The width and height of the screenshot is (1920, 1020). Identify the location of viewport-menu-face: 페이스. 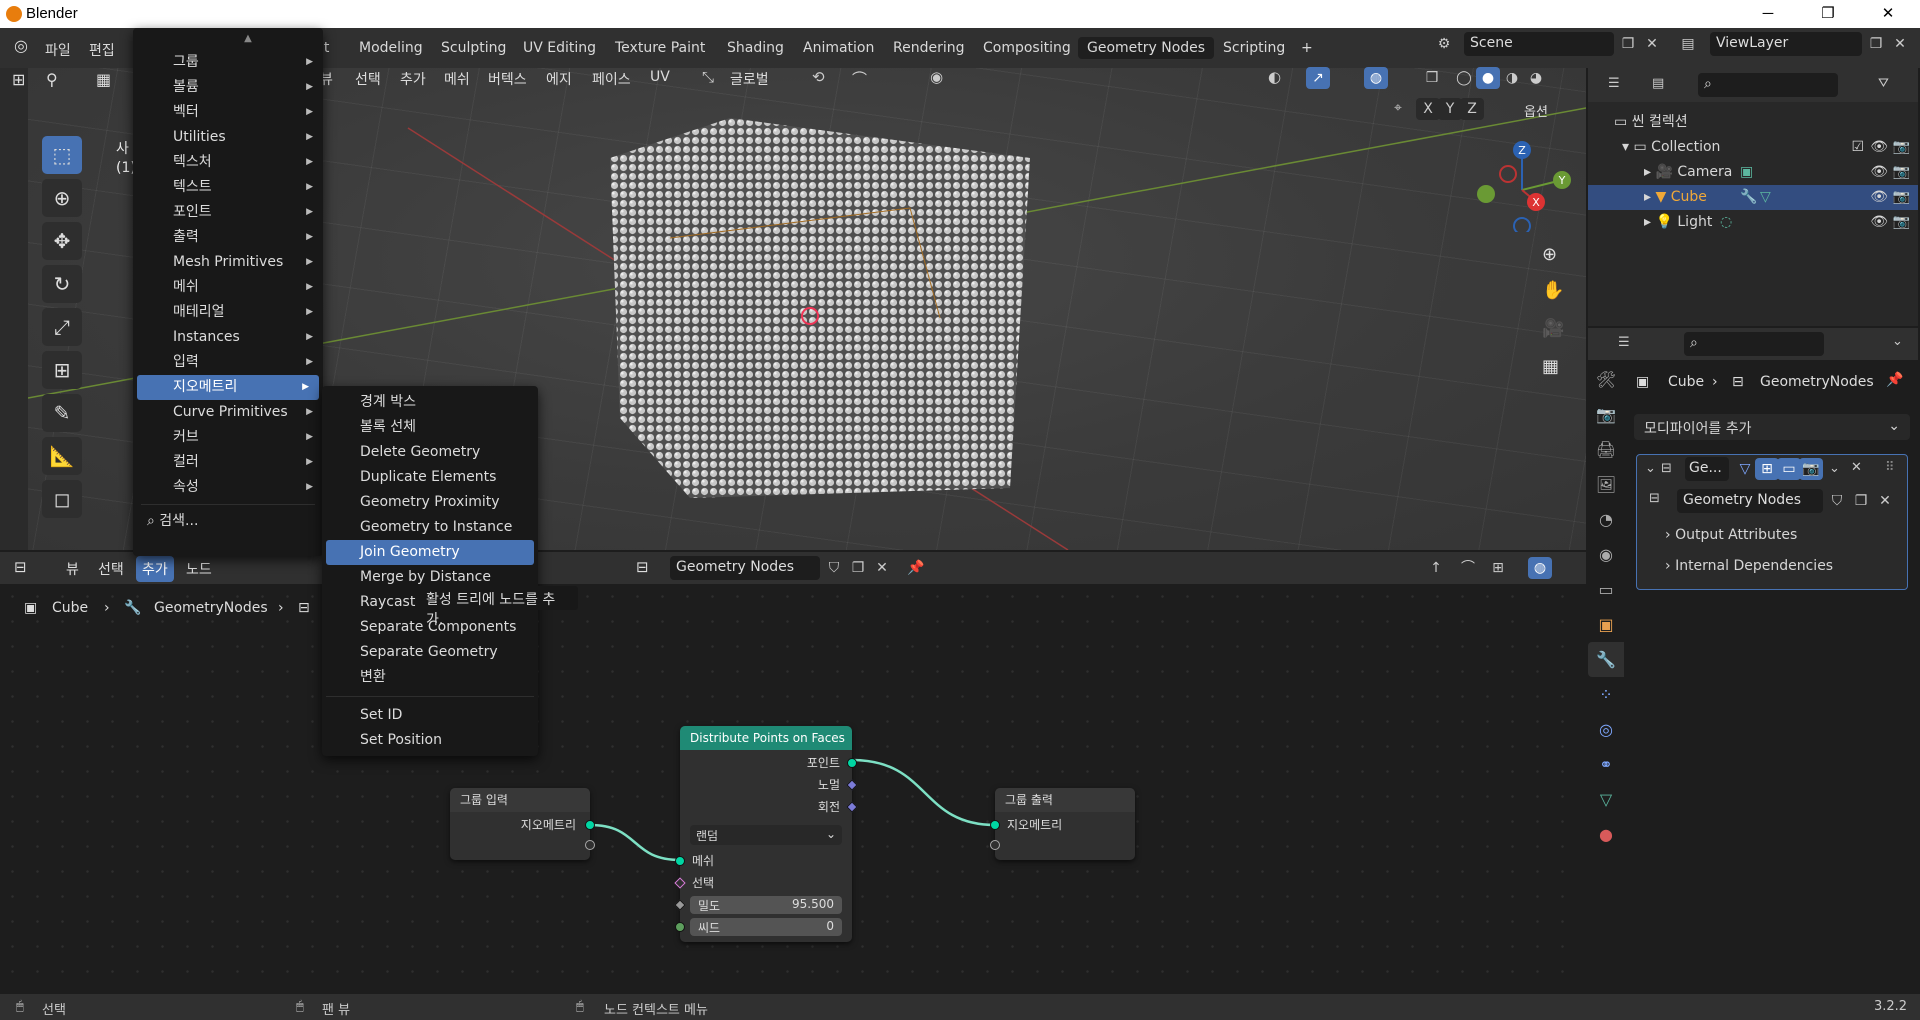
(611, 79).